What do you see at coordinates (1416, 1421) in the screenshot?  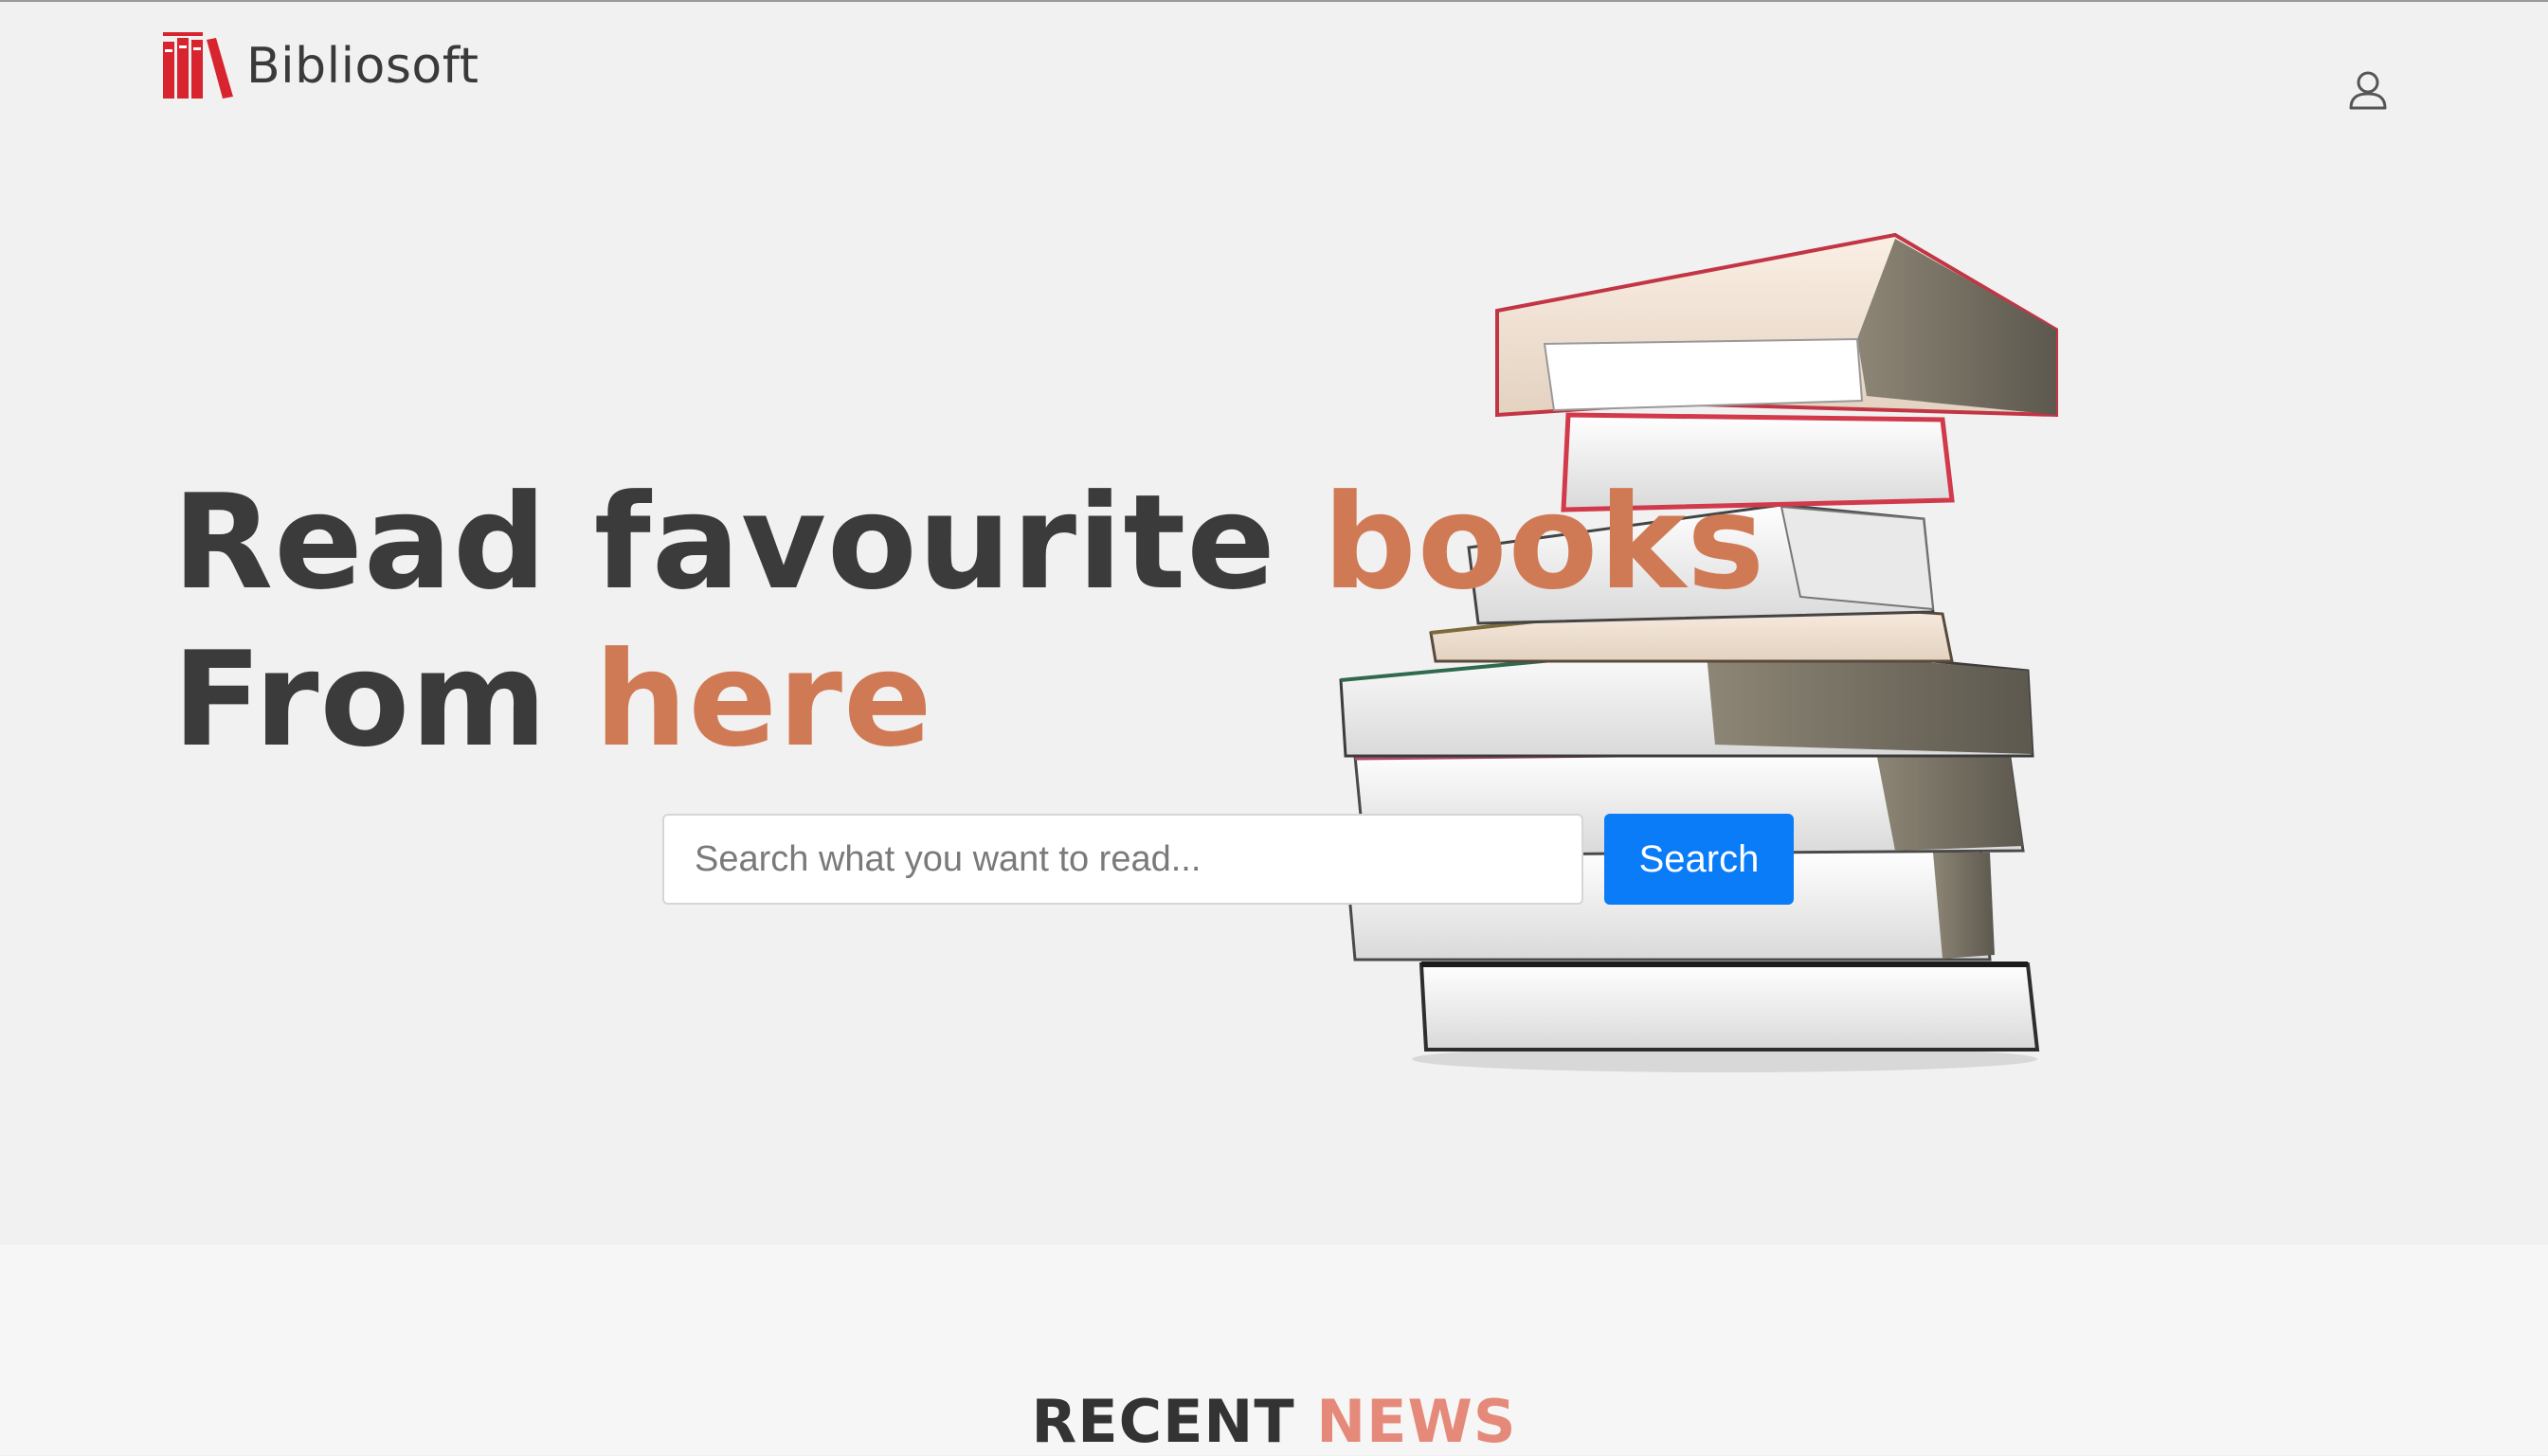 I see `news-title-accent: NEWS` at bounding box center [1416, 1421].